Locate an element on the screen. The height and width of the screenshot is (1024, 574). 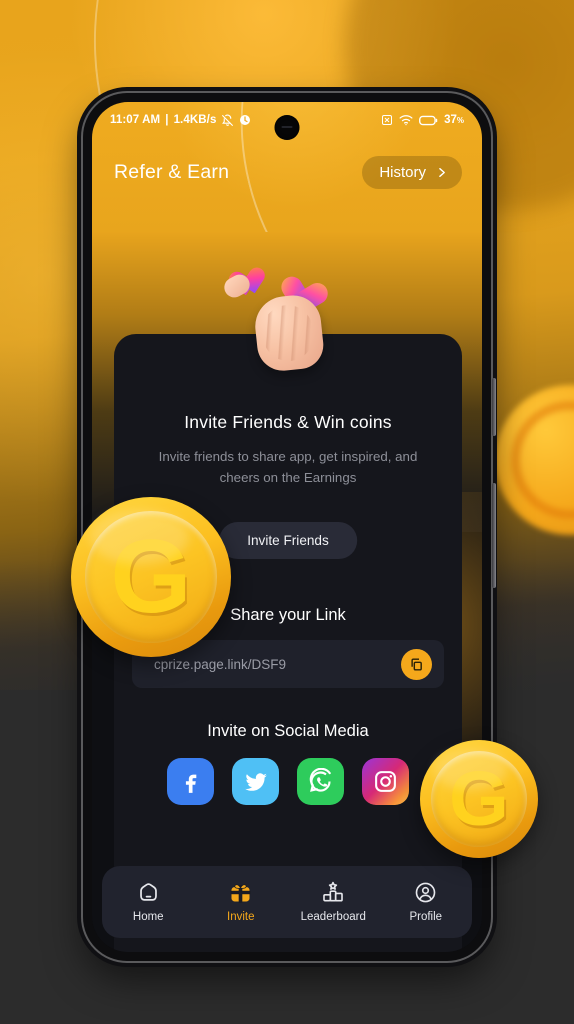
page-title: Refer & Earn is located at coordinates (172, 172).